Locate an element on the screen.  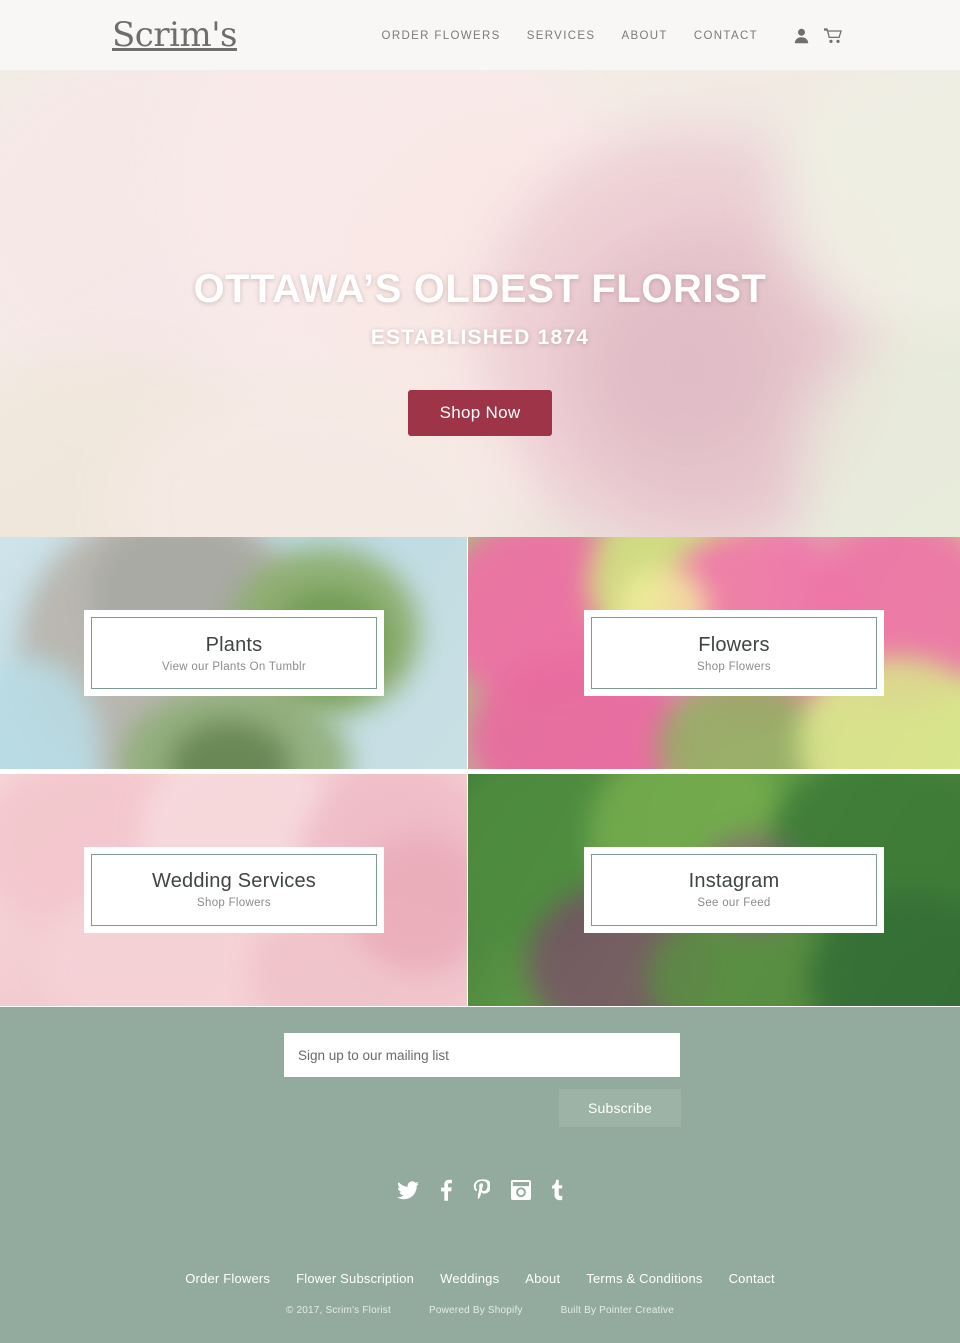
hero-subtitle: ESTABLISHED 1874 is located at coordinates (480, 337).